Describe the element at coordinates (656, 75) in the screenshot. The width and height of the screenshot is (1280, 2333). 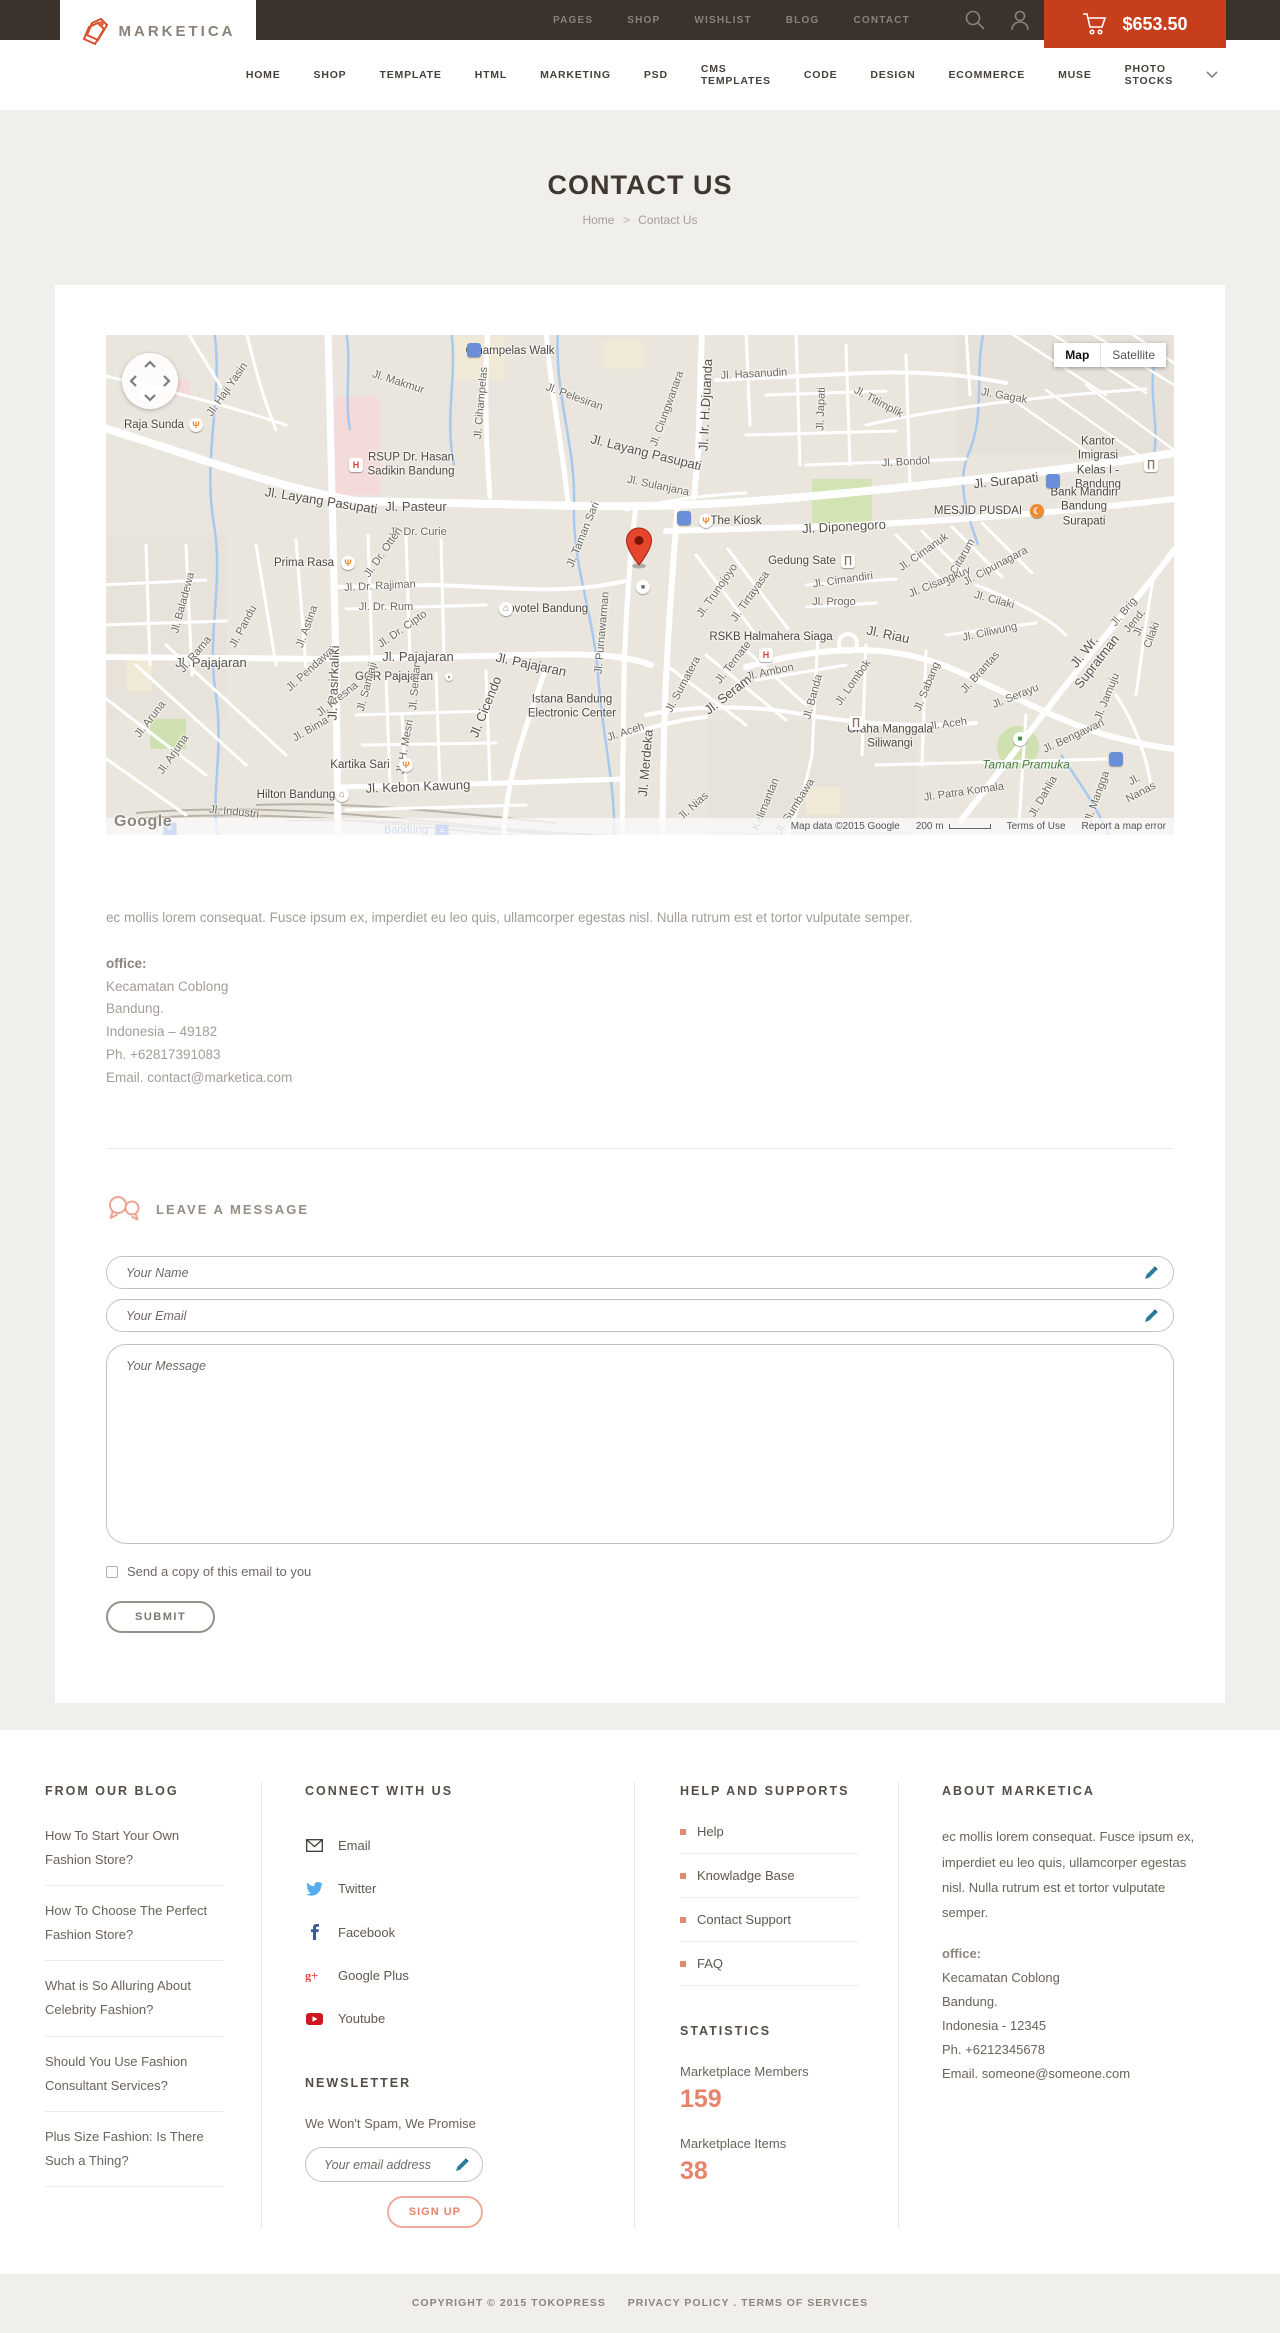
I see `category-nav-item: PSD` at that location.